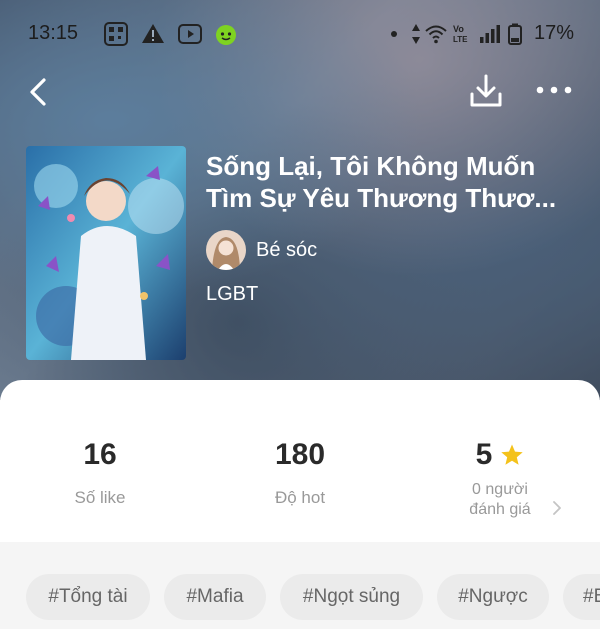  Describe the element at coordinates (484, 454) in the screenshot. I see `rating-value: 5` at that location.